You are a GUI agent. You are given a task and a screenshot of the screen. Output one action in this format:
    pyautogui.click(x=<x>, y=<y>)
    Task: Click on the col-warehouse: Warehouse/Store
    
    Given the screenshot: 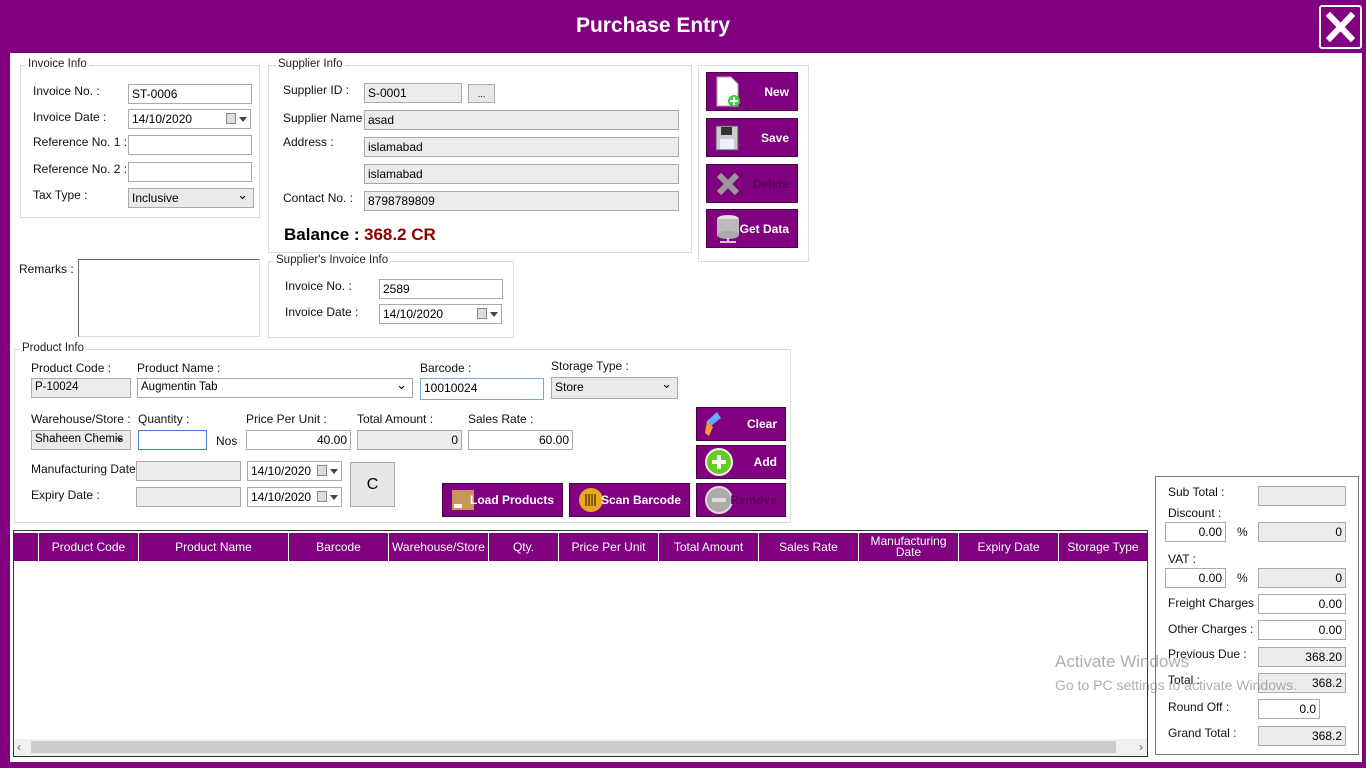 What is the action you would take?
    pyautogui.click(x=439, y=547)
    